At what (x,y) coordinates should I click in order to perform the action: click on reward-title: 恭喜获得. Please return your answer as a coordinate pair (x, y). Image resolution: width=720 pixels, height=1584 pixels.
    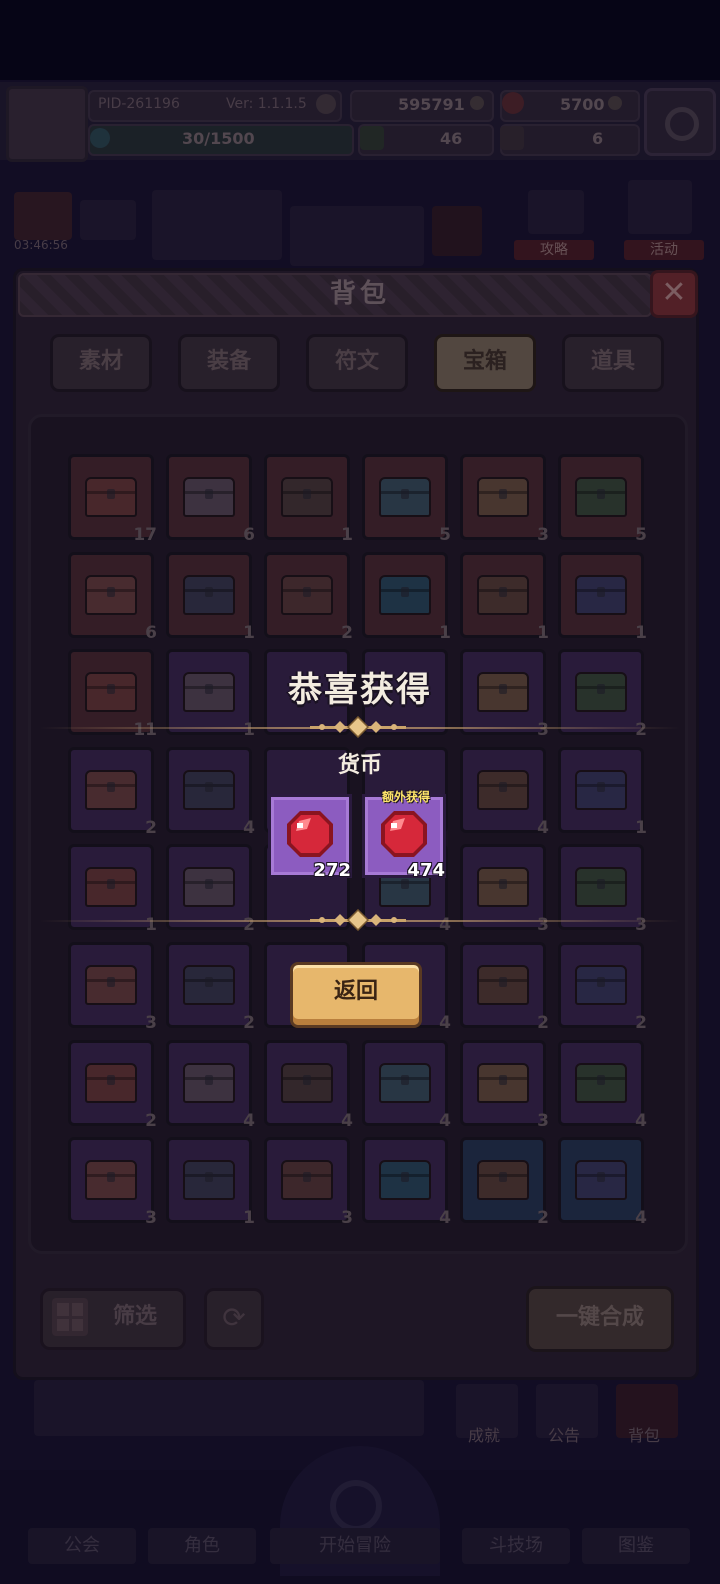
    Looking at the image, I should click on (360, 690).